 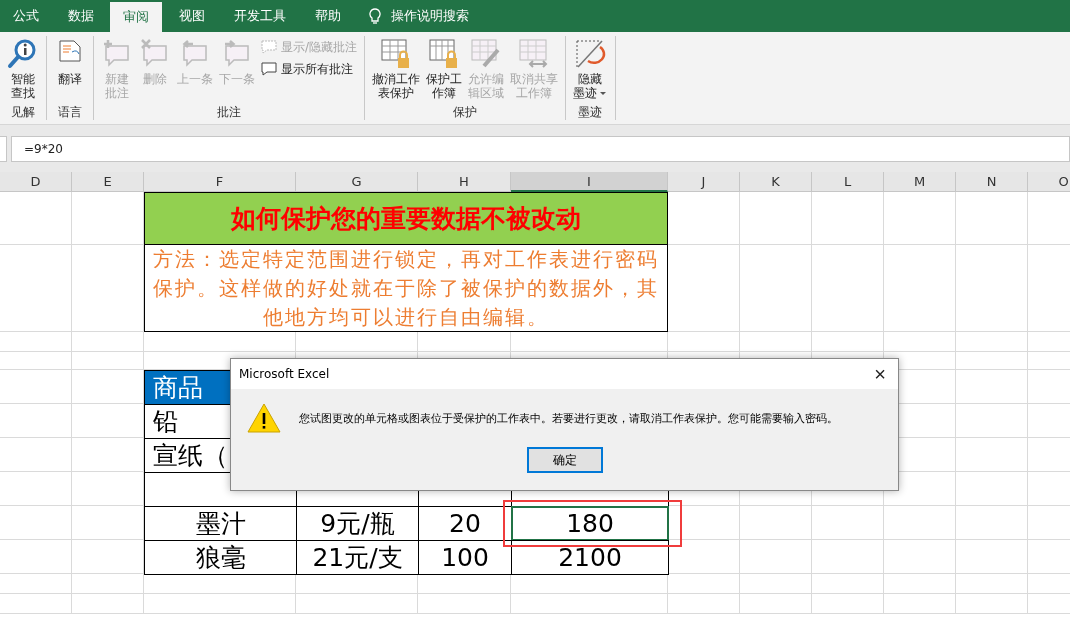 What do you see at coordinates (309, 69) in the screenshot?
I see `ribbon-button: 显示所有批注` at bounding box center [309, 69].